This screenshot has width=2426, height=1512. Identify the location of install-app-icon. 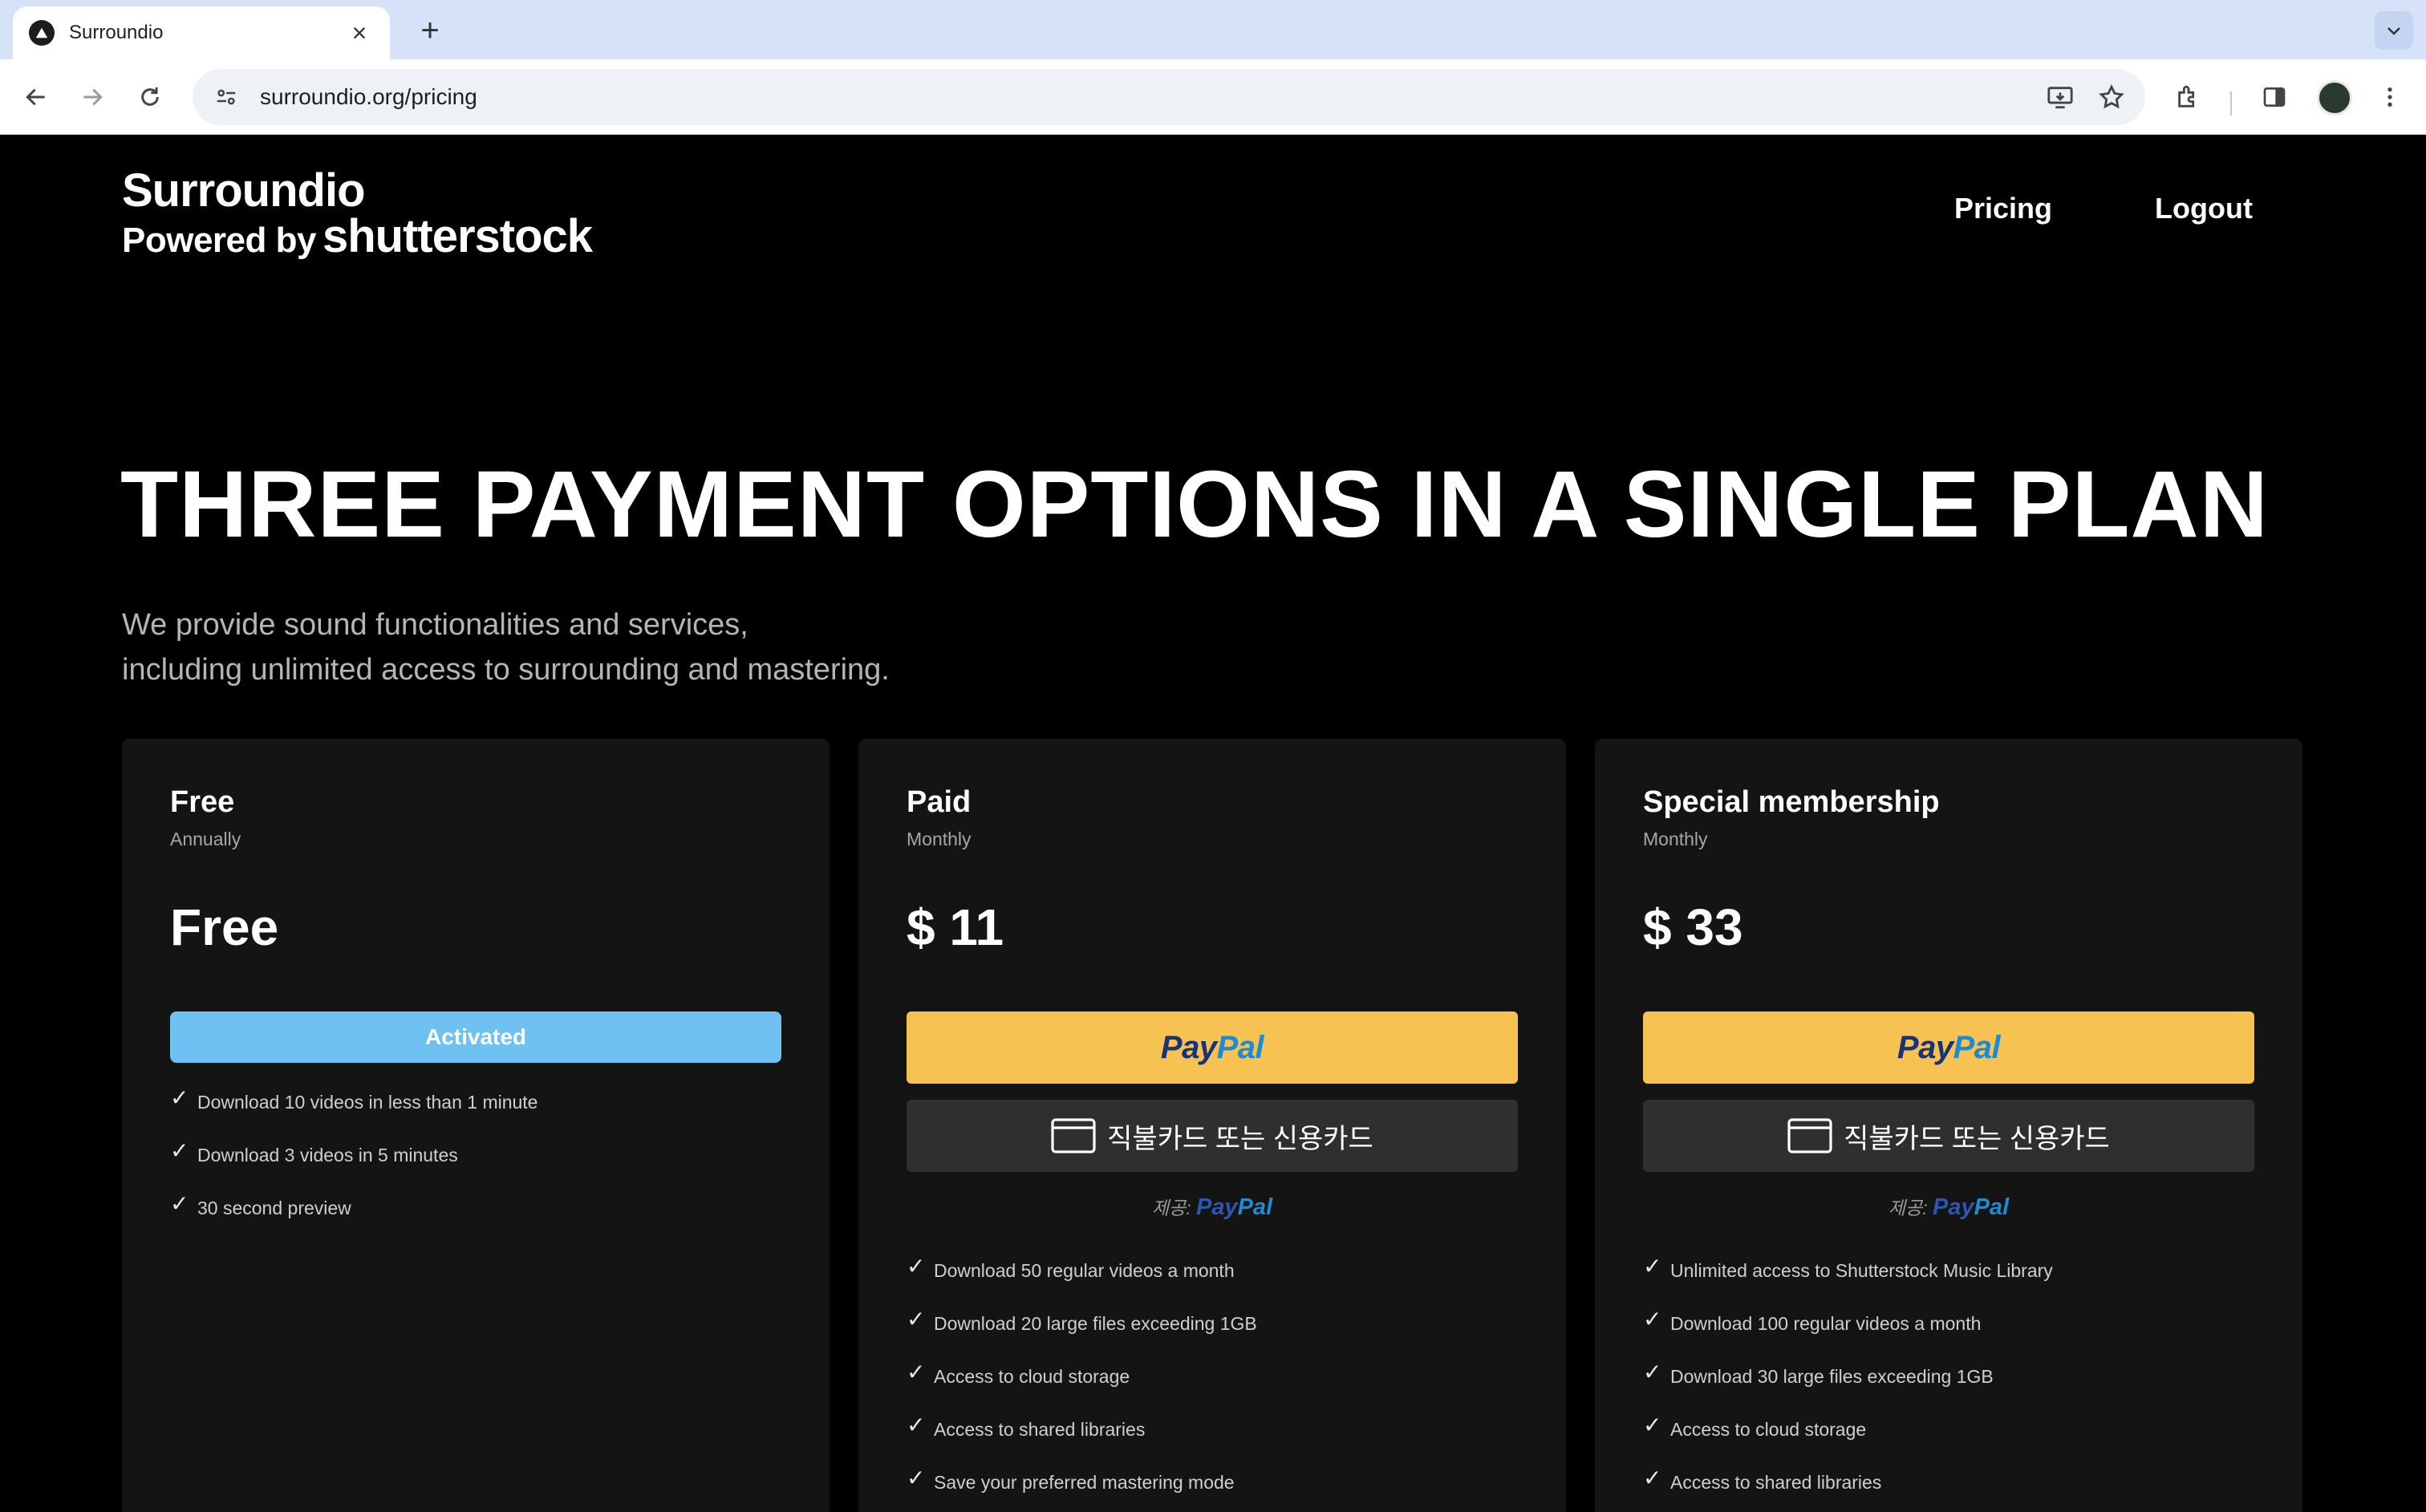
(2060, 97).